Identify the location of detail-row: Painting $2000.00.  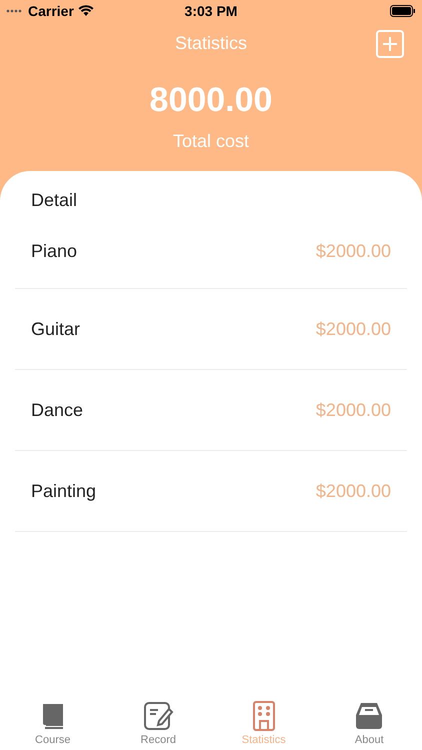
(211, 491).